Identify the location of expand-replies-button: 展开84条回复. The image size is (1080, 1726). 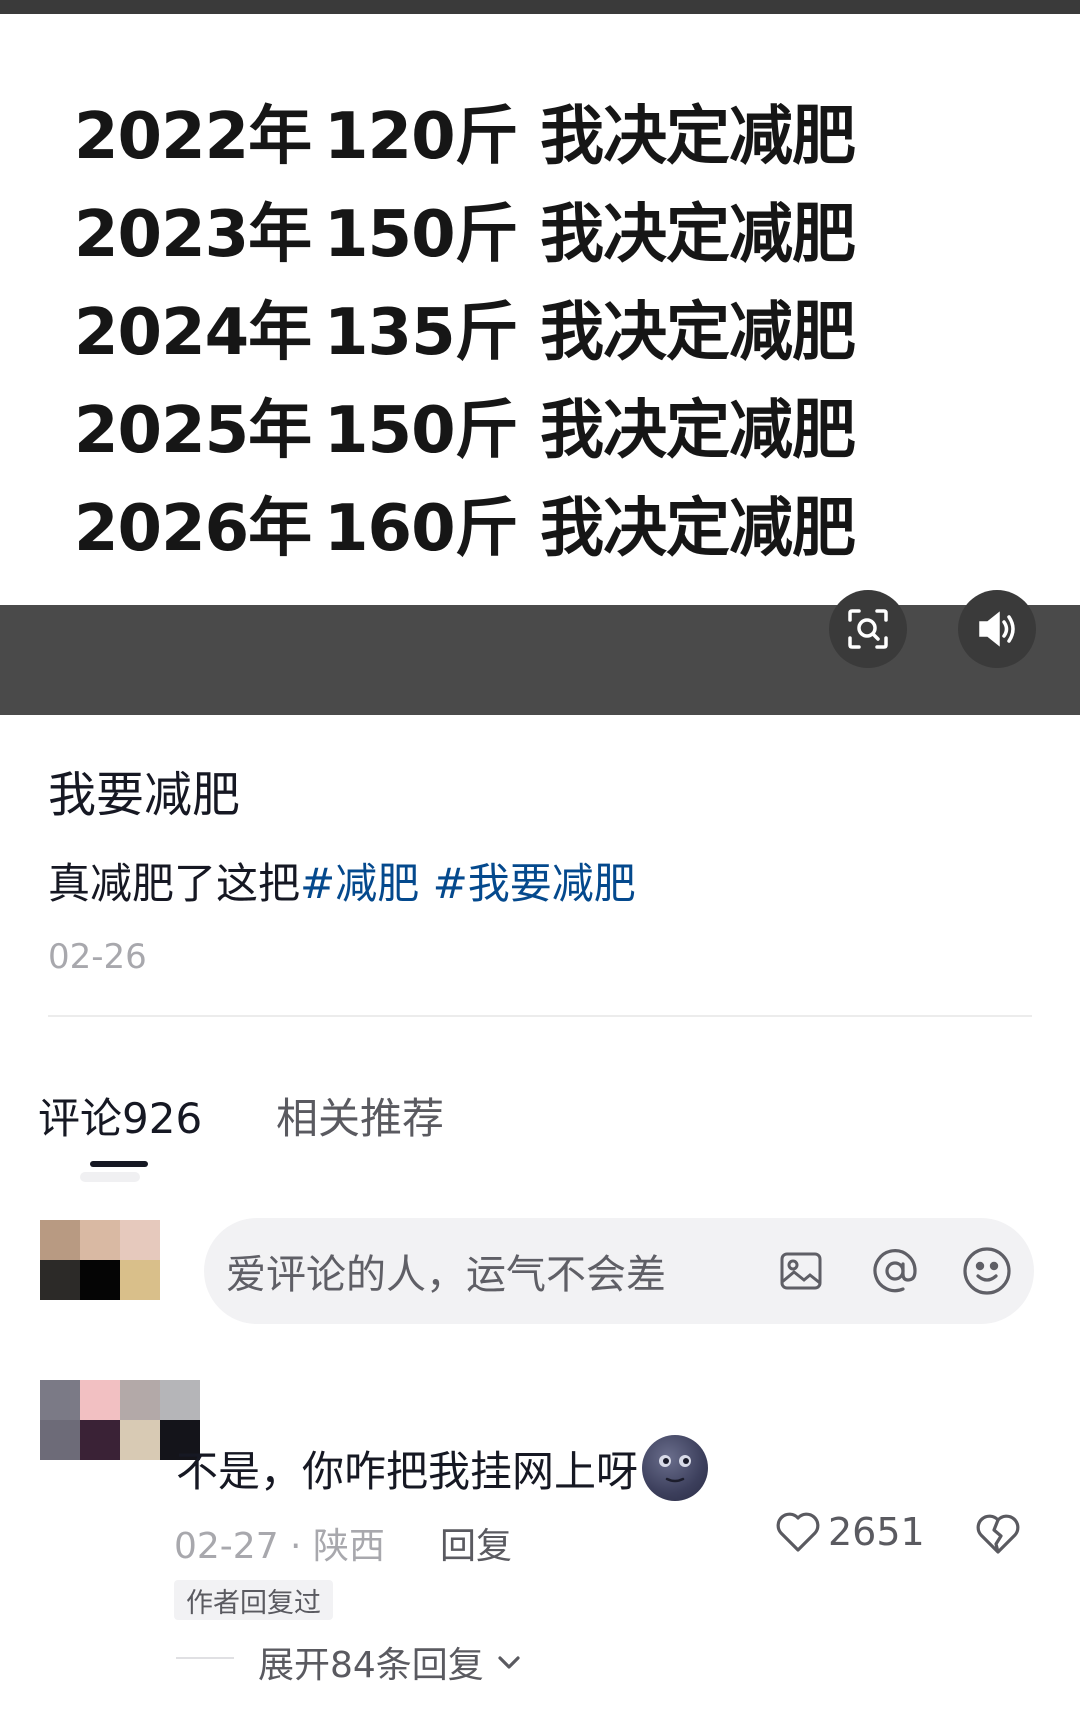
(392, 1662).